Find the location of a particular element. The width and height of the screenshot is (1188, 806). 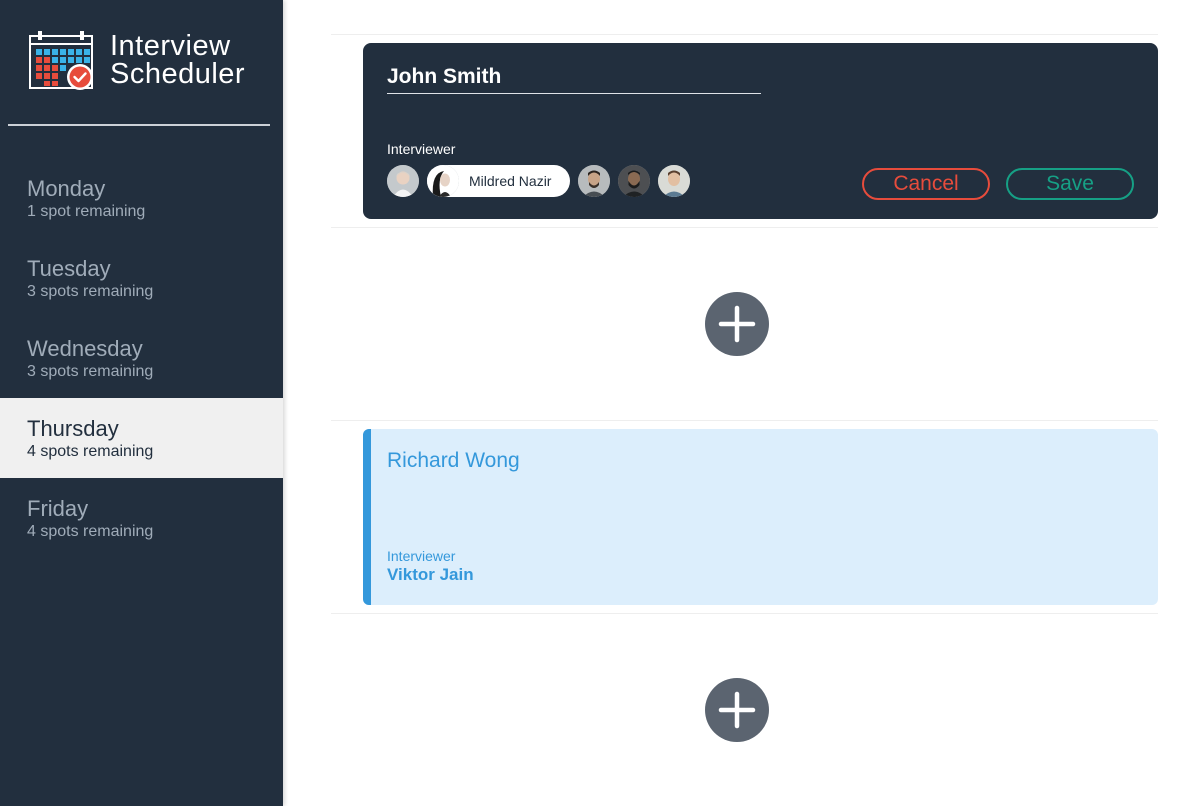

day-item-tuesday: Tuesday 3 spots remaining is located at coordinates (141, 278).